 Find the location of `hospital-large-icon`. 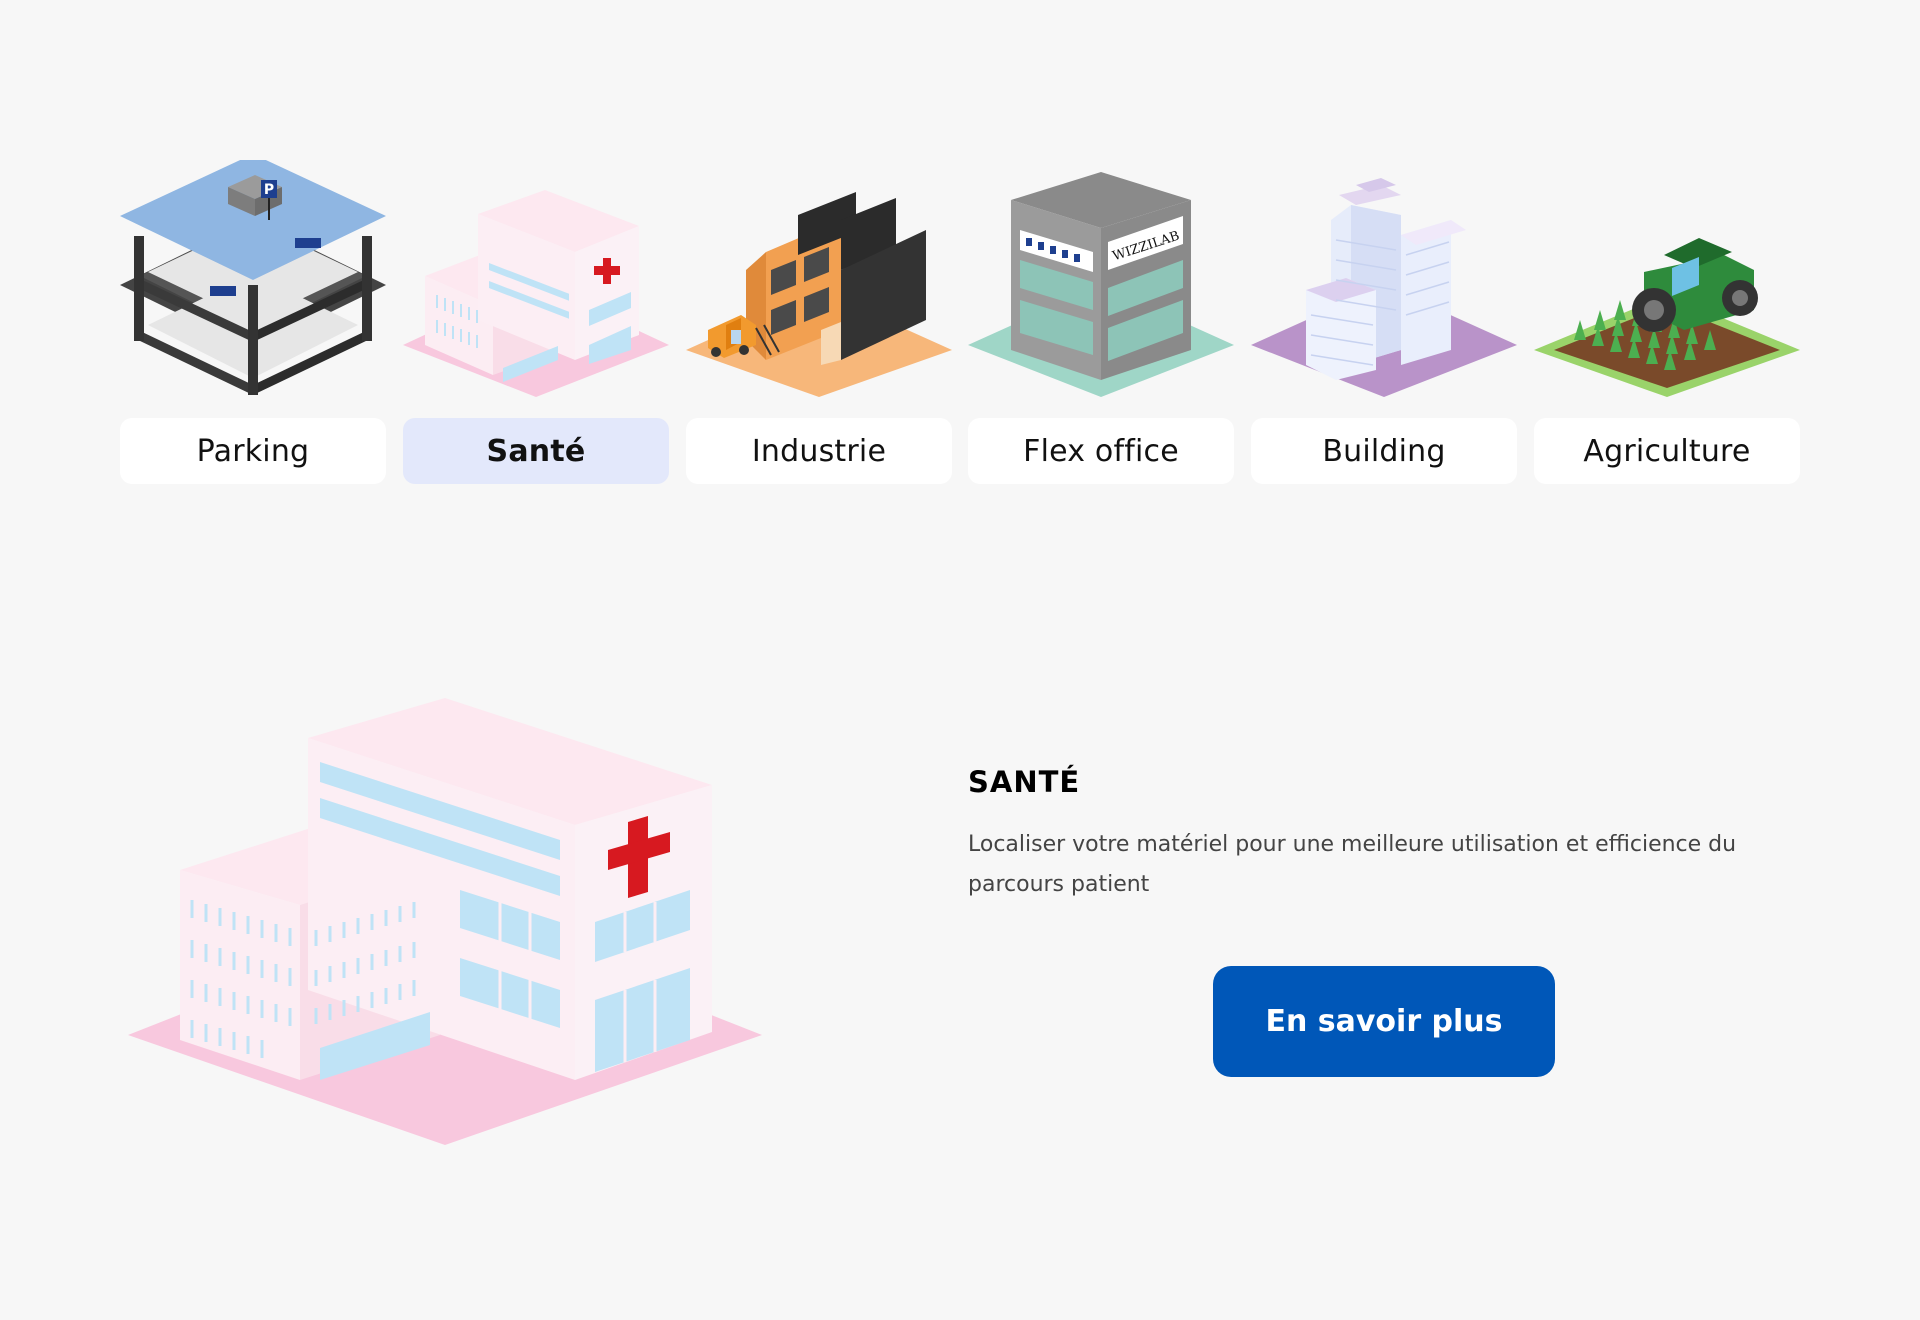

hospital-large-icon is located at coordinates (445, 925).